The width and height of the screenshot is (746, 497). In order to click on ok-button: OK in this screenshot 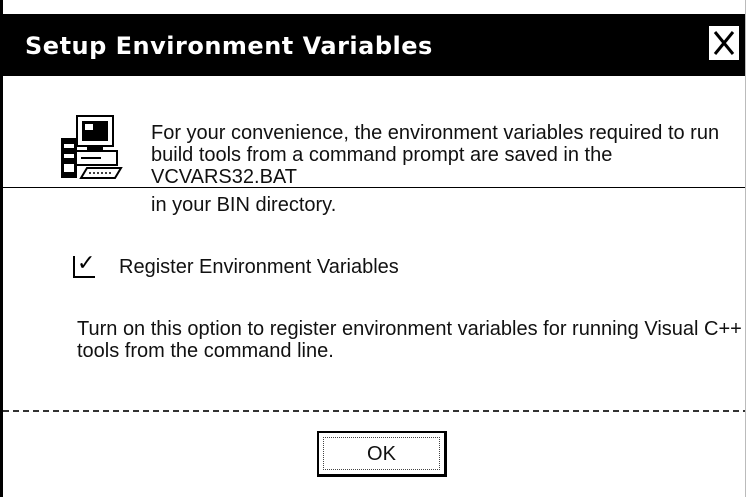, I will do `click(382, 454)`.